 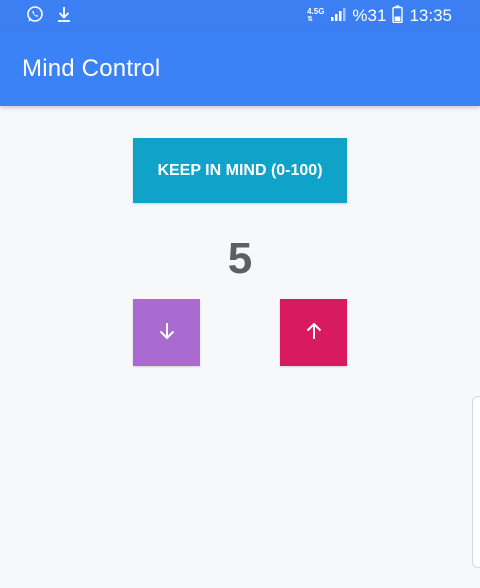 I want to click on battery-icon, so click(x=398, y=16).